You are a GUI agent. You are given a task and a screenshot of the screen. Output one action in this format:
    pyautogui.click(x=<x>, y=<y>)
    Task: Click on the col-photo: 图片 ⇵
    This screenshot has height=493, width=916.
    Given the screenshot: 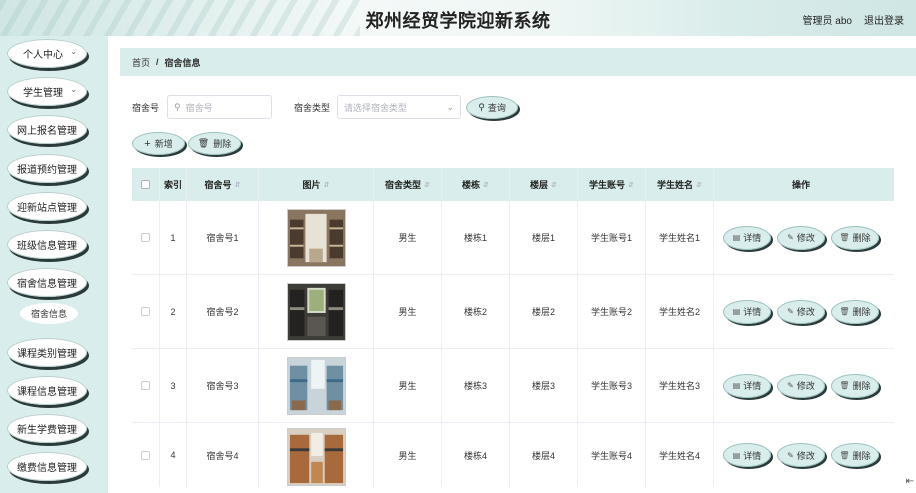 What is the action you would take?
    pyautogui.click(x=316, y=184)
    